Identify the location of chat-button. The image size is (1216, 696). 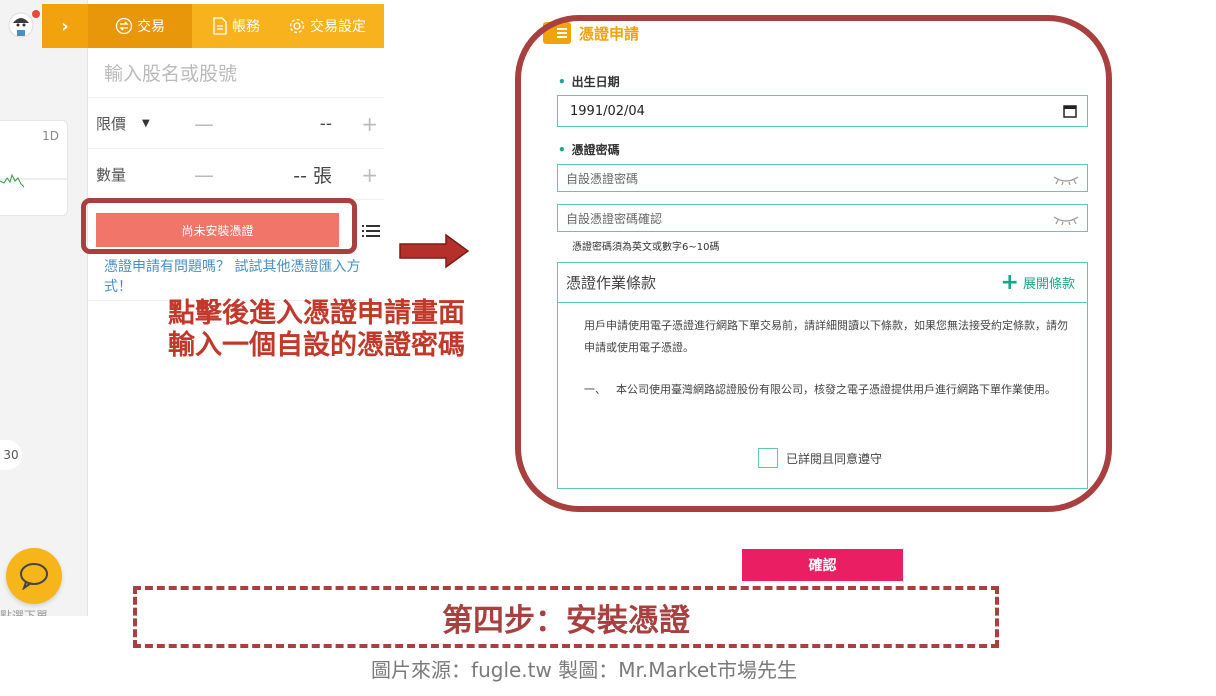
(34, 576).